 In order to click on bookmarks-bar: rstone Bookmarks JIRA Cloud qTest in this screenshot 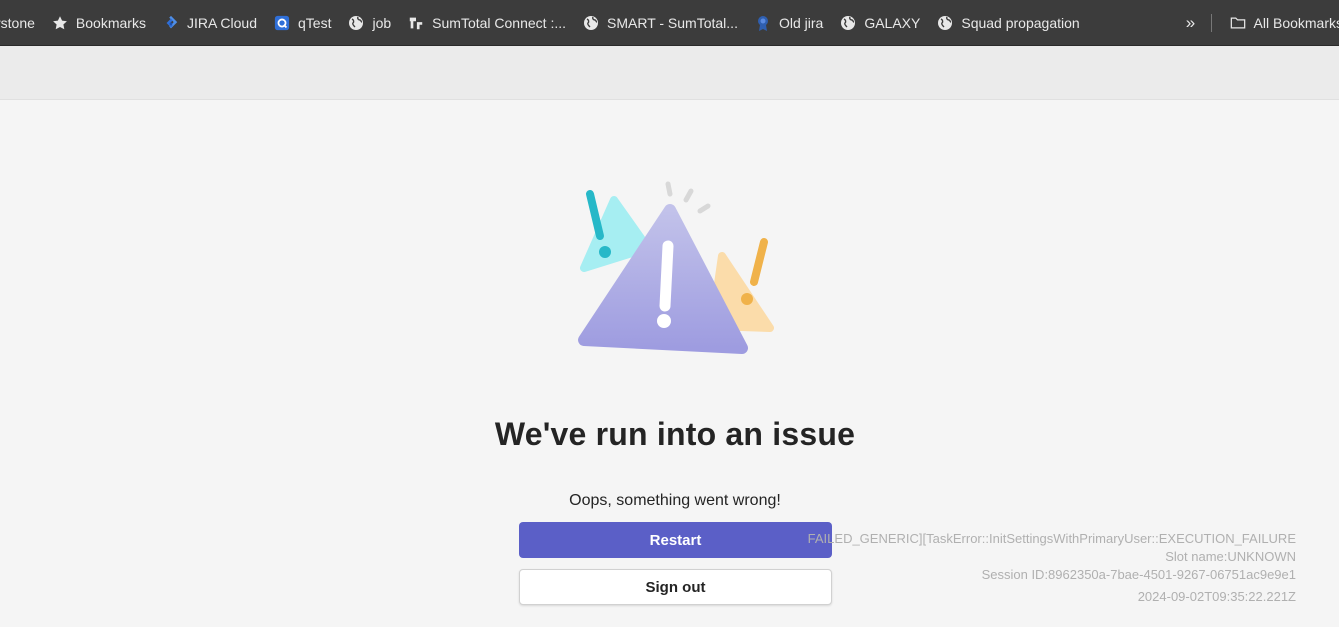, I will do `click(669, 23)`.